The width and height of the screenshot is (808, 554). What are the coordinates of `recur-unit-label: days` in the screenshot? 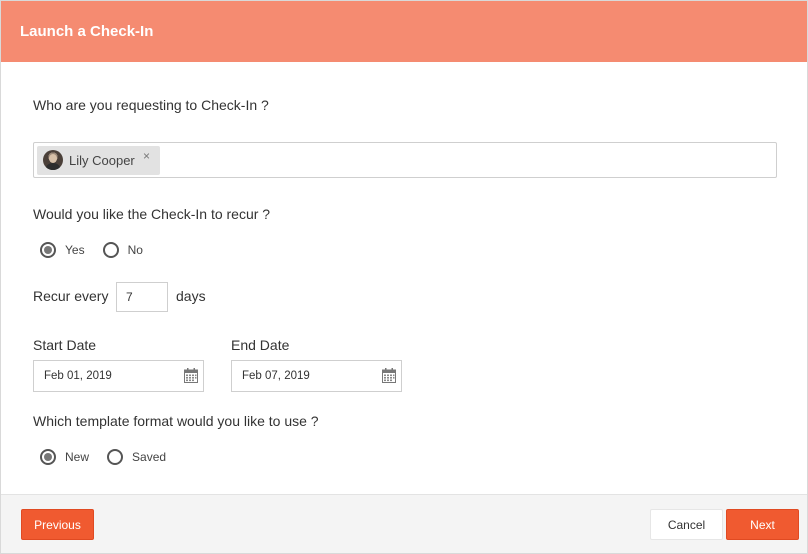 It's located at (191, 296).